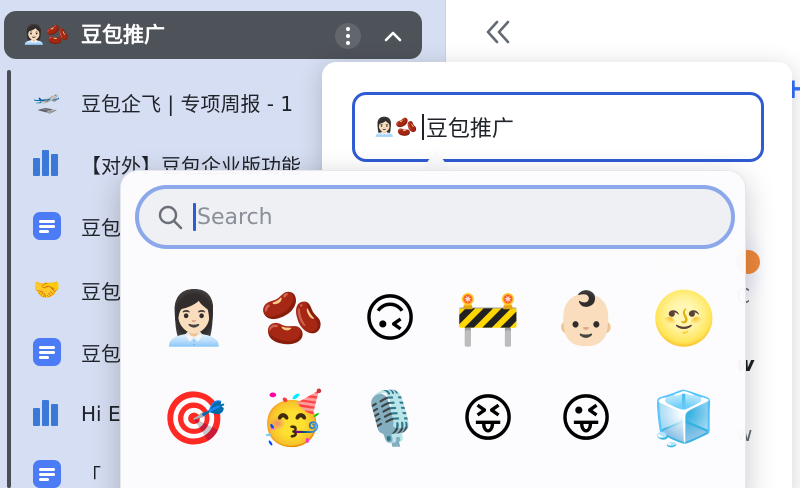 Image resolution: width=800 pixels, height=488 pixels. Describe the element at coordinates (9, 279) in the screenshot. I see `tree-indent-line` at that location.